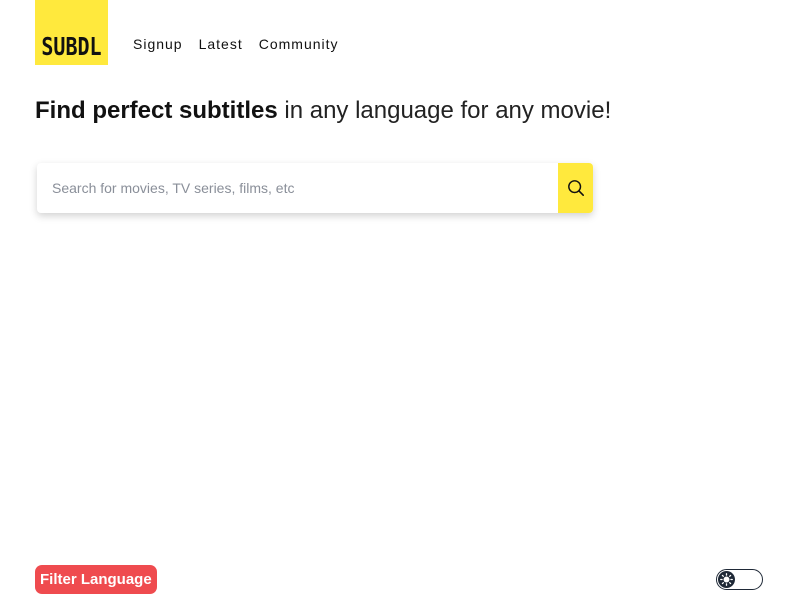  I want to click on header: SUBDL Signup Latest Community, so click(187, 32).